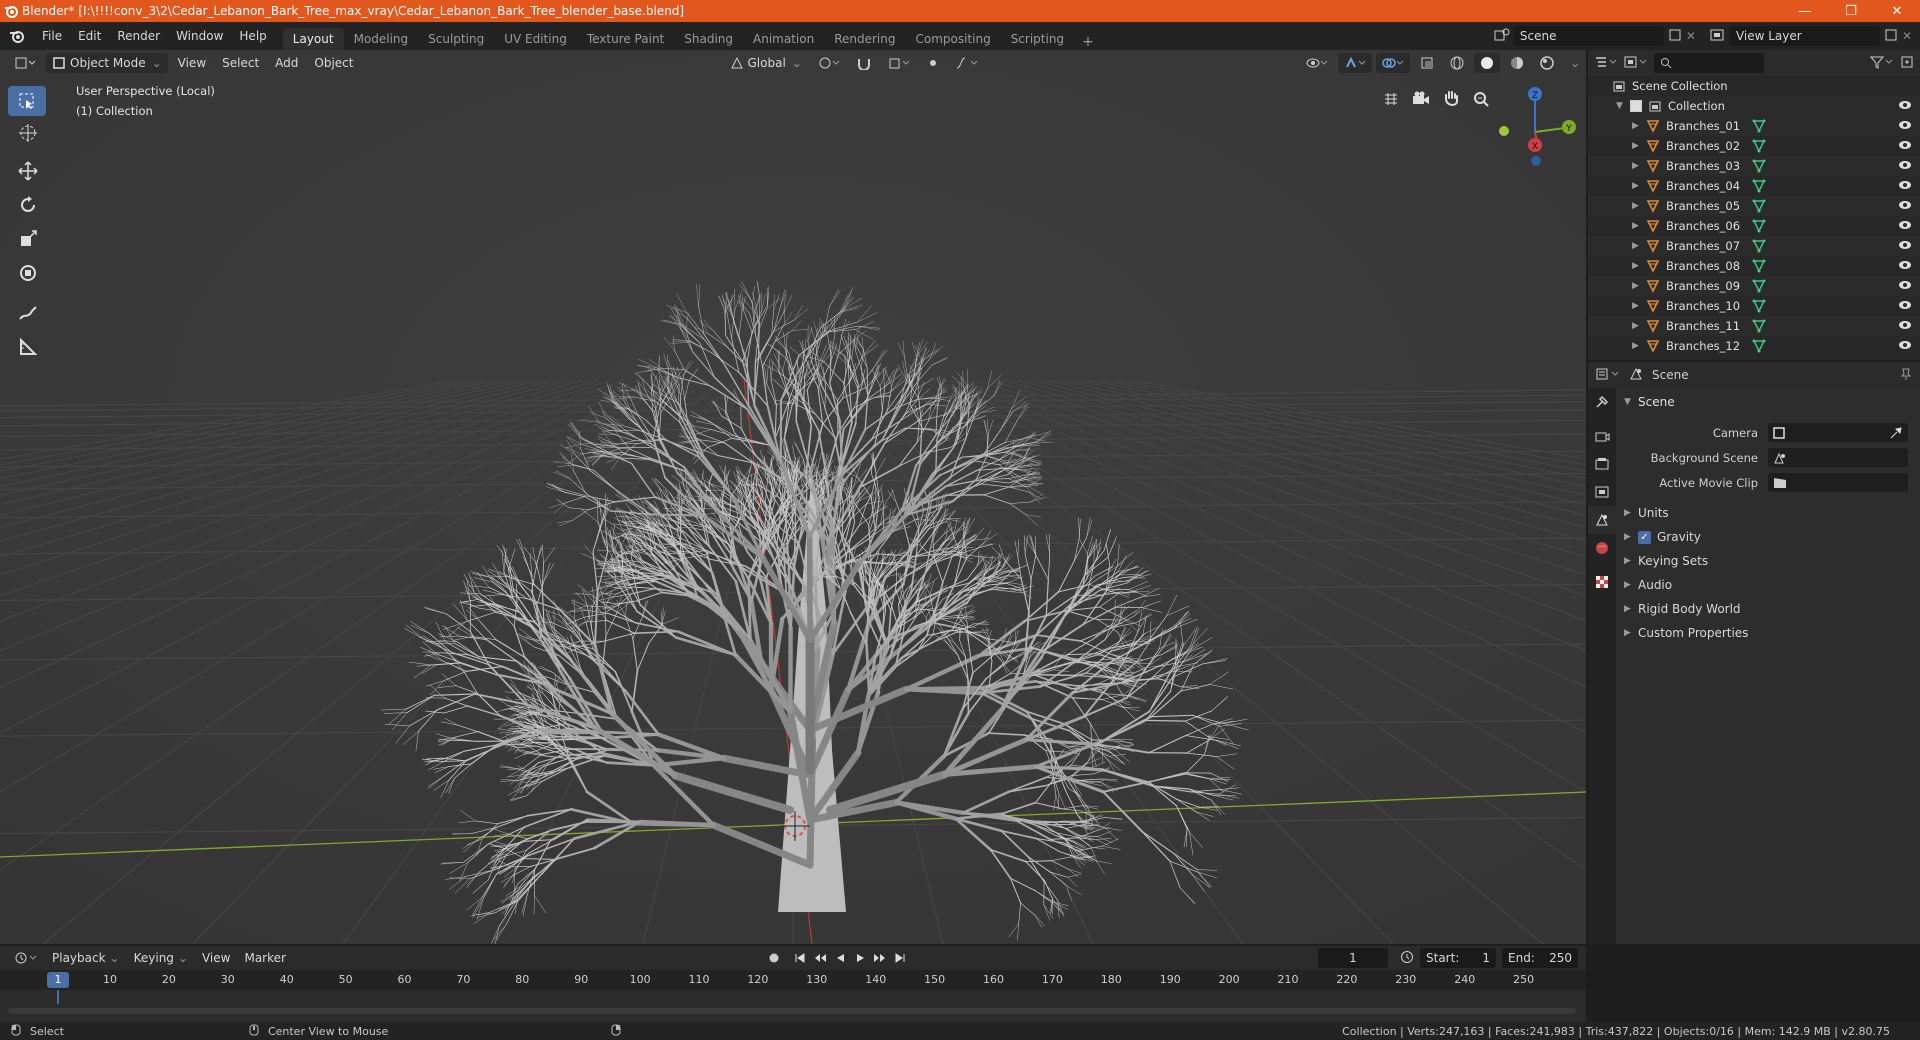  What do you see at coordinates (1602, 582) in the screenshot?
I see `texture-tab-icon` at bounding box center [1602, 582].